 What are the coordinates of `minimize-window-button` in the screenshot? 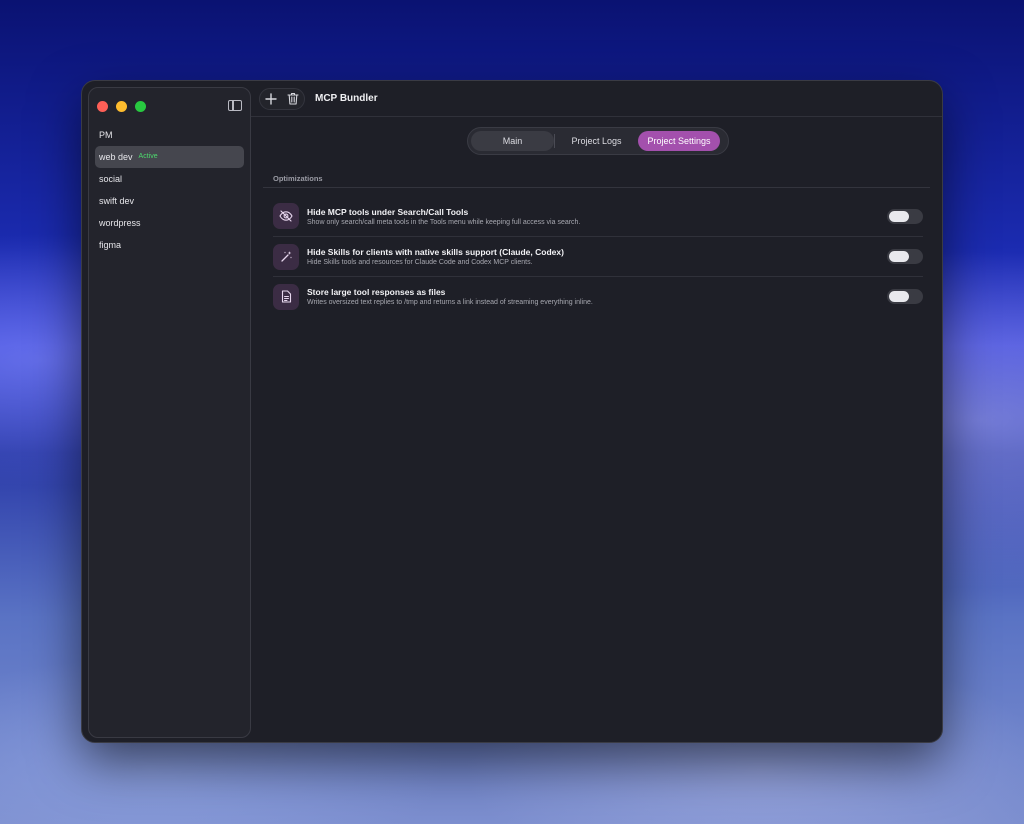 It's located at (121, 106).